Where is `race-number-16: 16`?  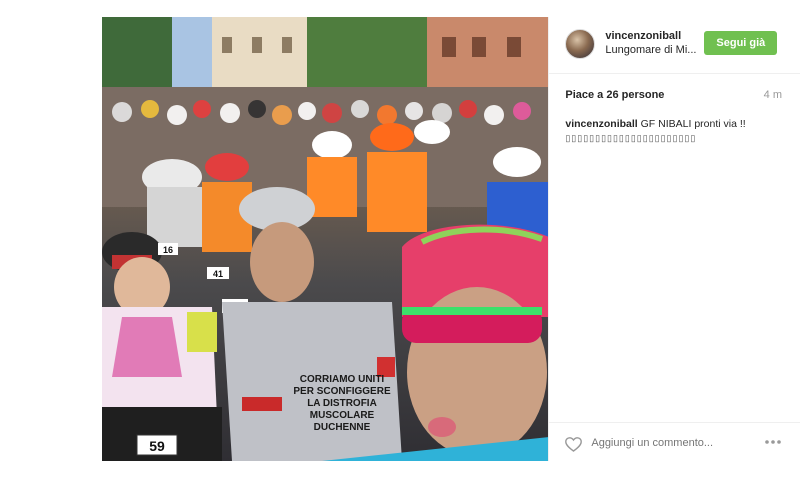 race-number-16: 16 is located at coordinates (168, 250).